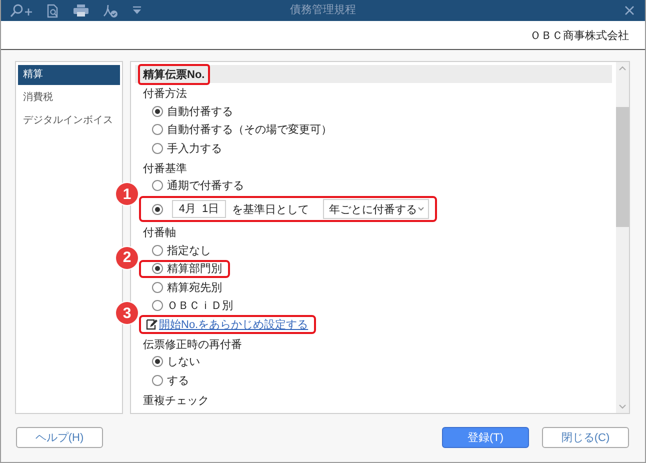 The image size is (646, 463). I want to click on group-label: 付番方法, so click(165, 94).